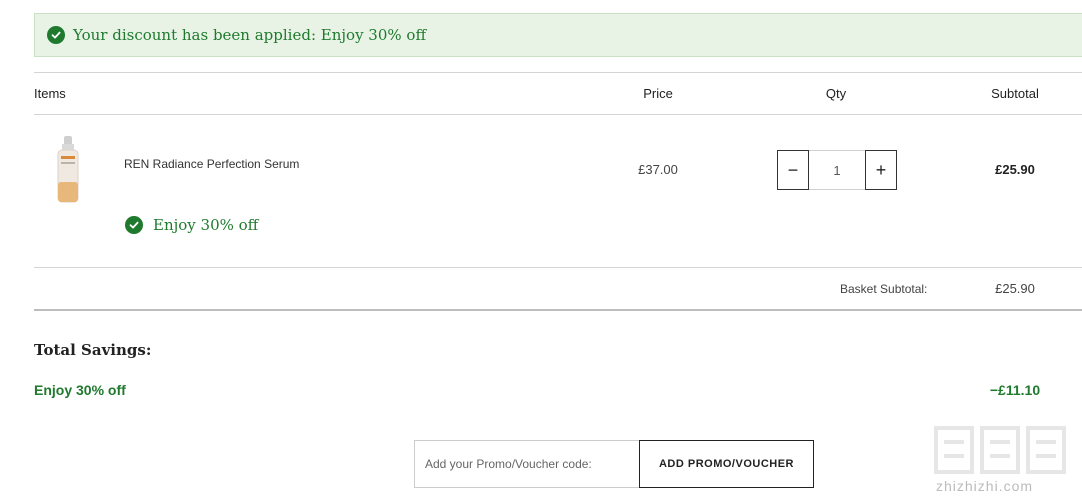 Image resolution: width=1082 pixels, height=504 pixels. I want to click on savings-offer-name: Enjoy 30% off, so click(80, 390).